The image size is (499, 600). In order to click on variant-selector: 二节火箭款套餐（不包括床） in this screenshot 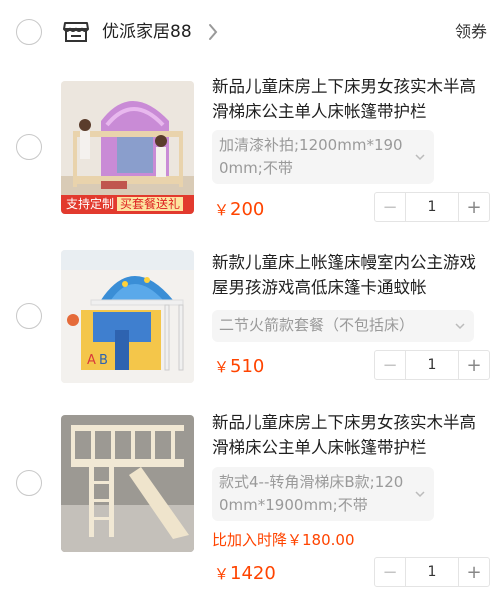, I will do `click(343, 326)`.